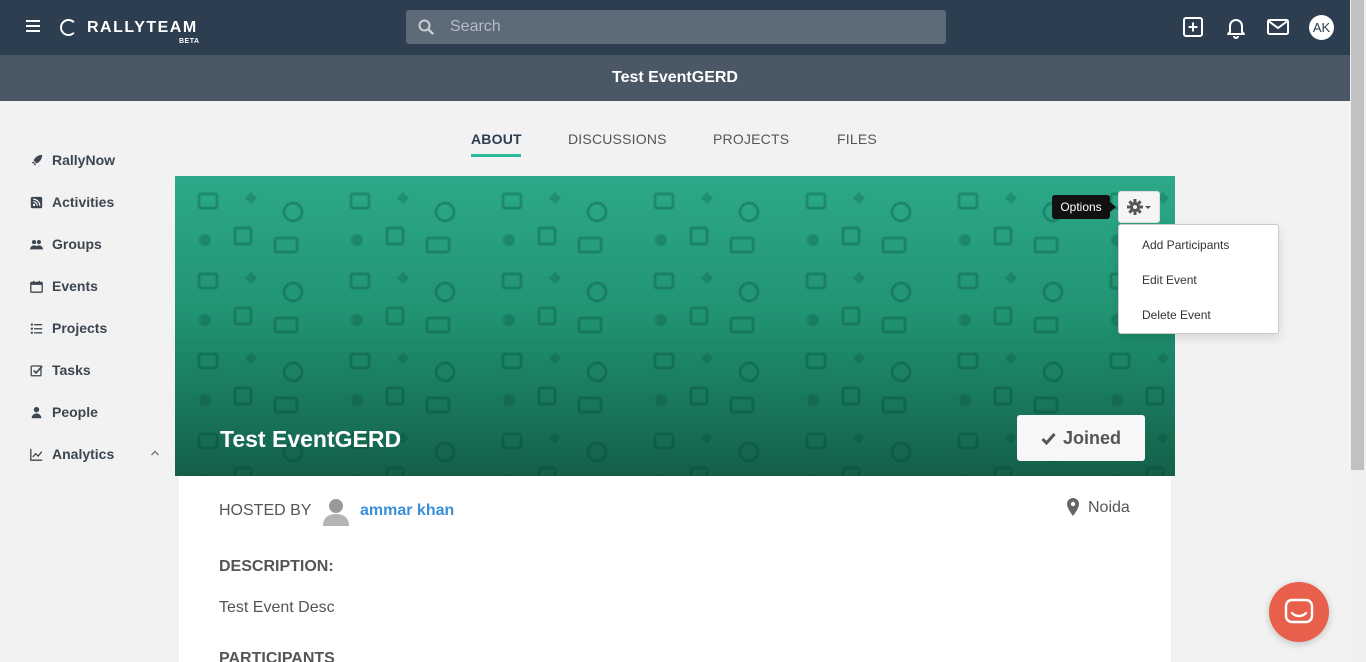 Image resolution: width=1366 pixels, height=662 pixels. Describe the element at coordinates (311, 439) in the screenshot. I see `banner-title: Test EventGERD` at that location.